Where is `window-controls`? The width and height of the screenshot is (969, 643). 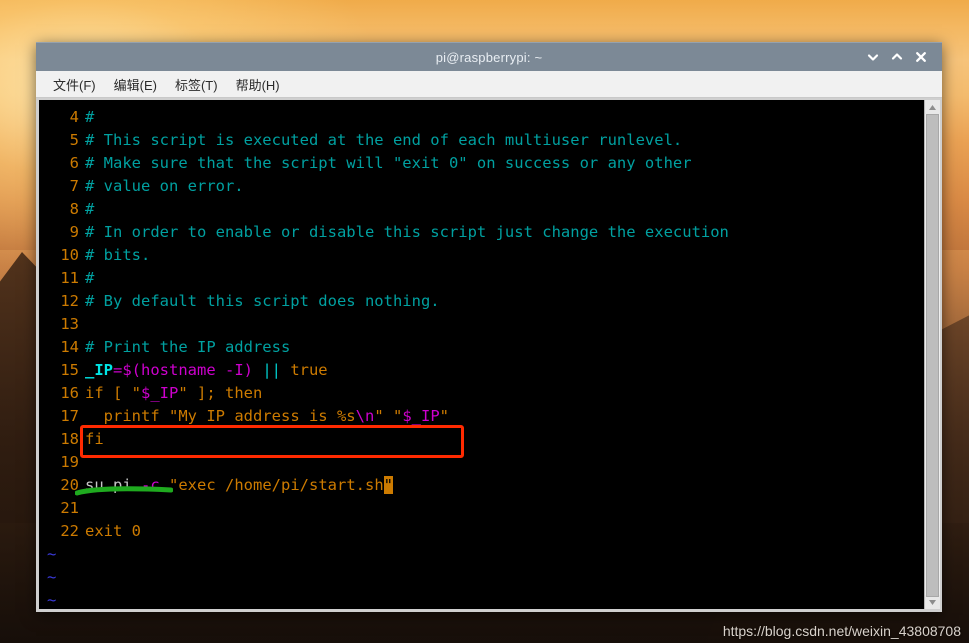 window-controls is located at coordinates (902, 57).